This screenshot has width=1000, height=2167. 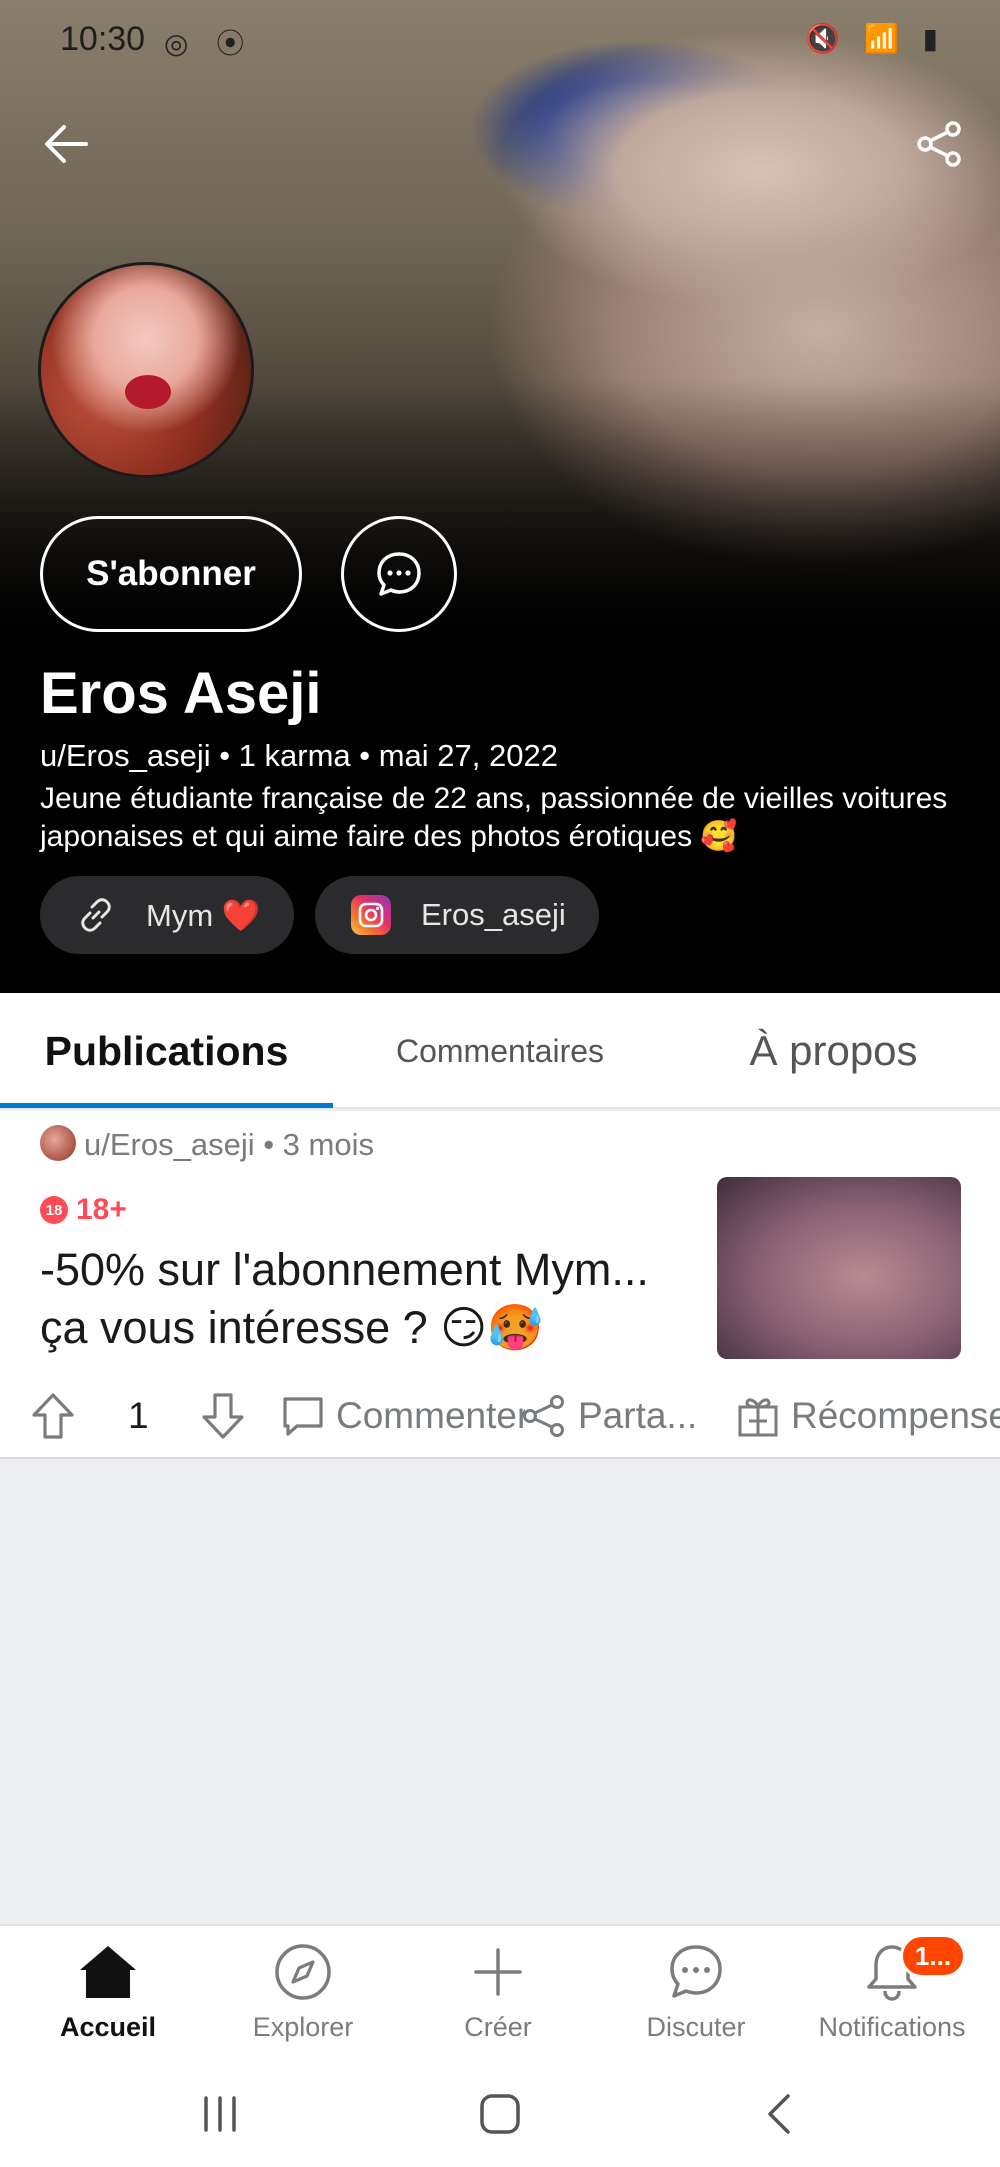 What do you see at coordinates (498, 2027) in the screenshot?
I see `nav-label: Créer` at bounding box center [498, 2027].